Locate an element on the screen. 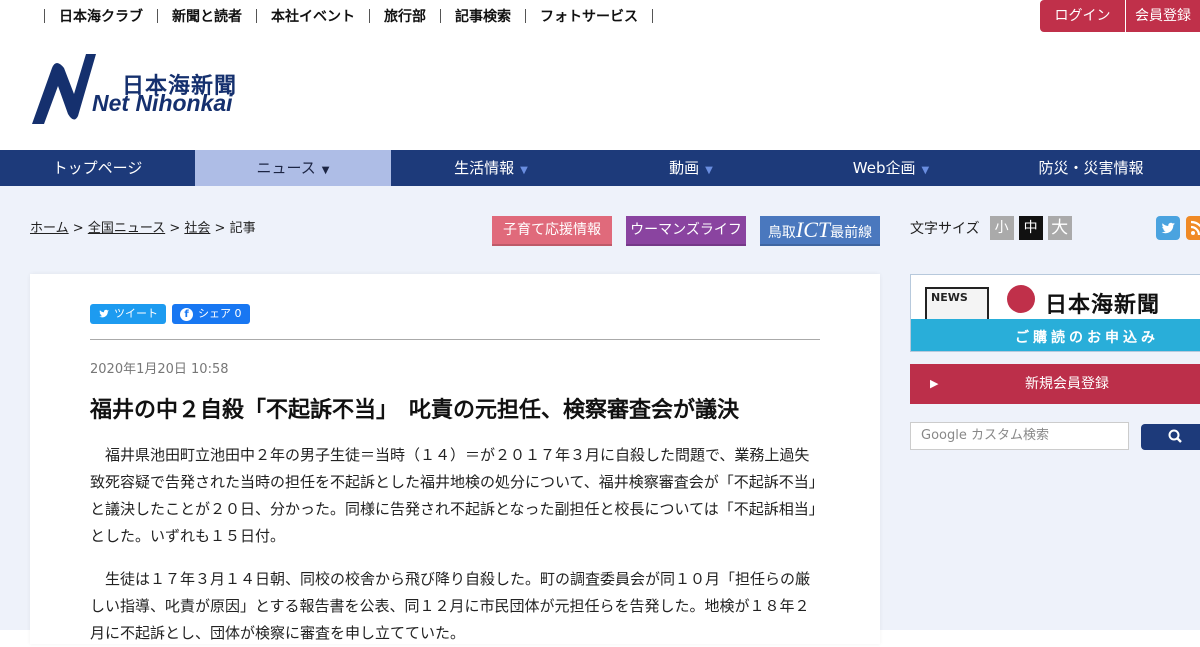 Image resolution: width=1200 pixels, height=647 pixels. font-size-large-button: 大 is located at coordinates (1059, 228).